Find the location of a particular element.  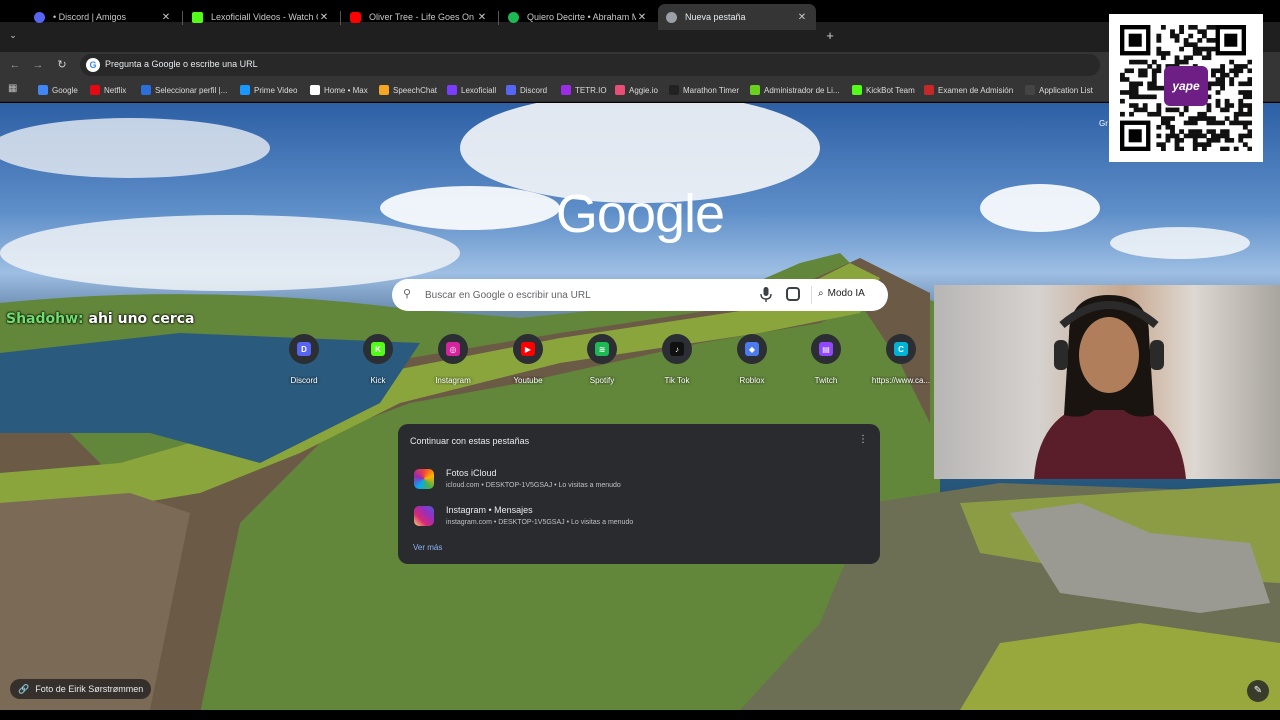

shortcut-tile: ◆ Roblox is located at coordinates (752, 361).